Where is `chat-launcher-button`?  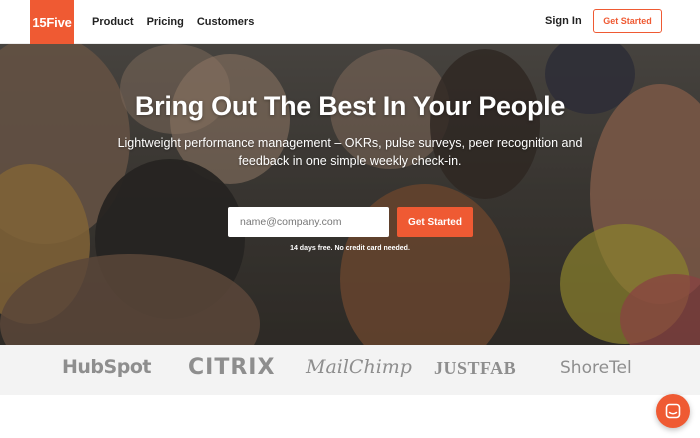
chat-launcher-button is located at coordinates (673, 411).